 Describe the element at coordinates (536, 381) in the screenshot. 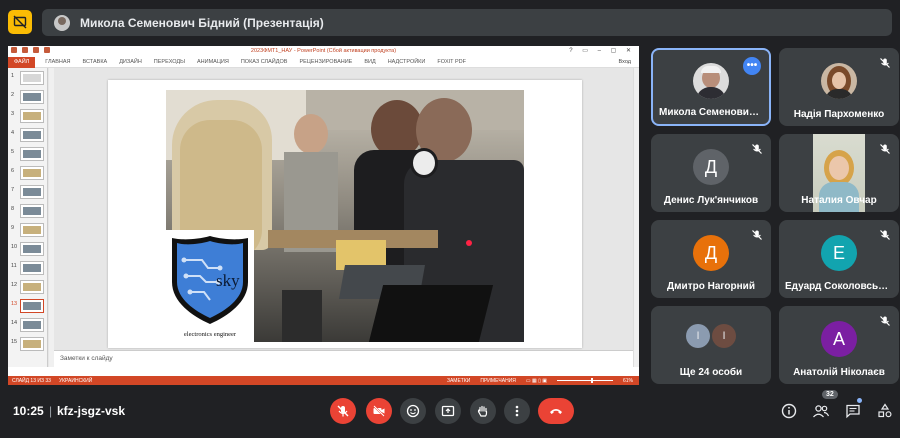

I see `view-buttons-icon: ▭ ▦ ▯ ▣` at that location.